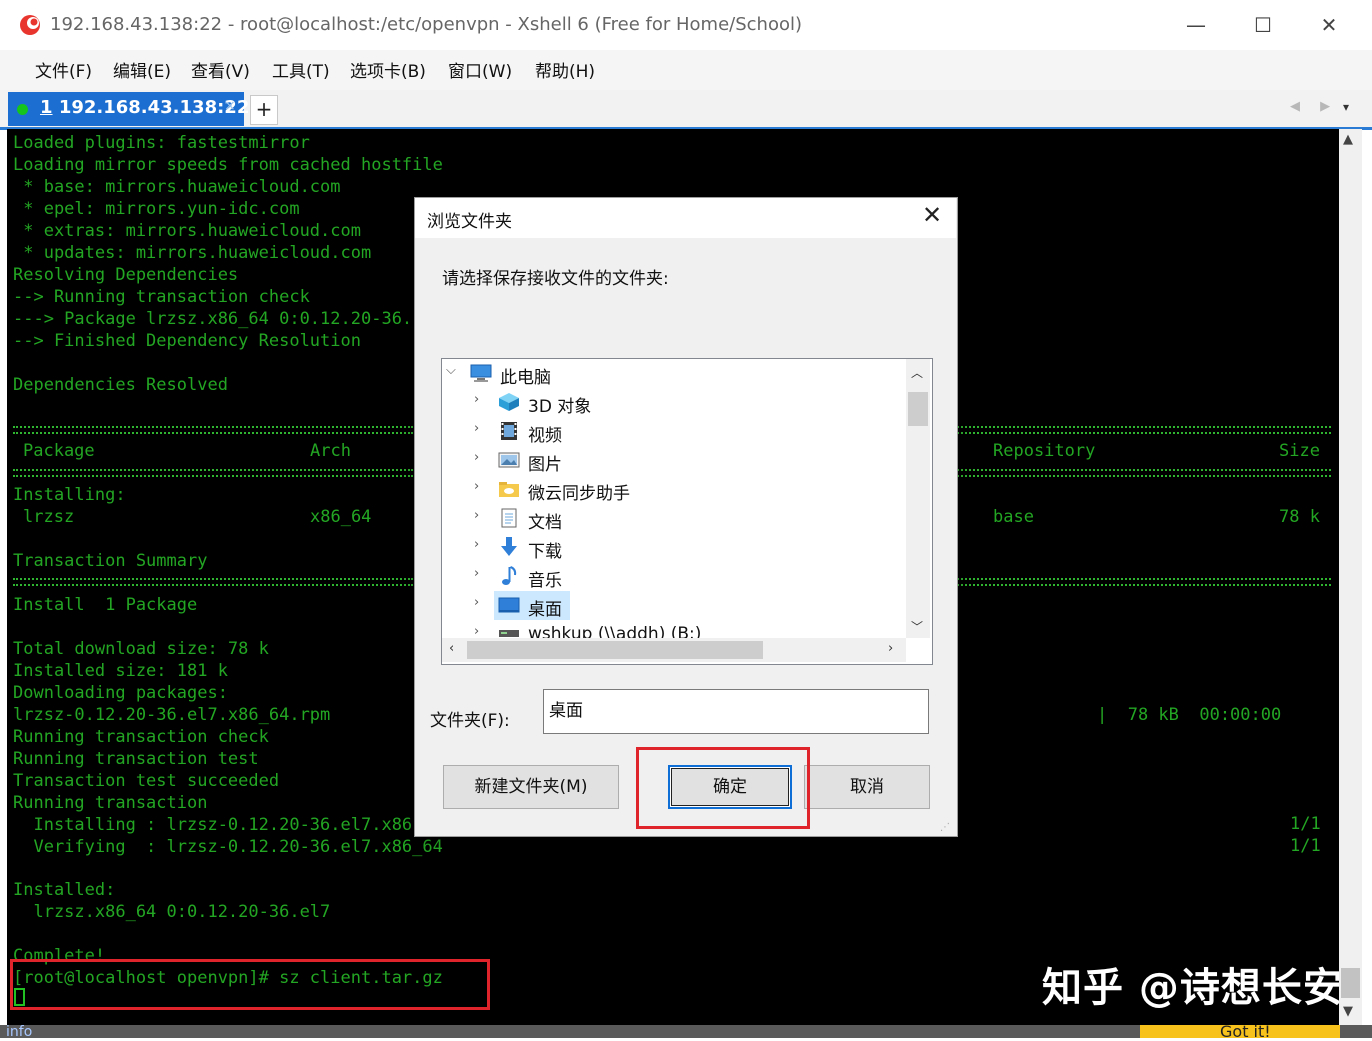 This screenshot has height=1041, width=1372. Describe the element at coordinates (674, 402) in the screenshot. I see `tree-item-3d-objects: › 3D 对象` at that location.